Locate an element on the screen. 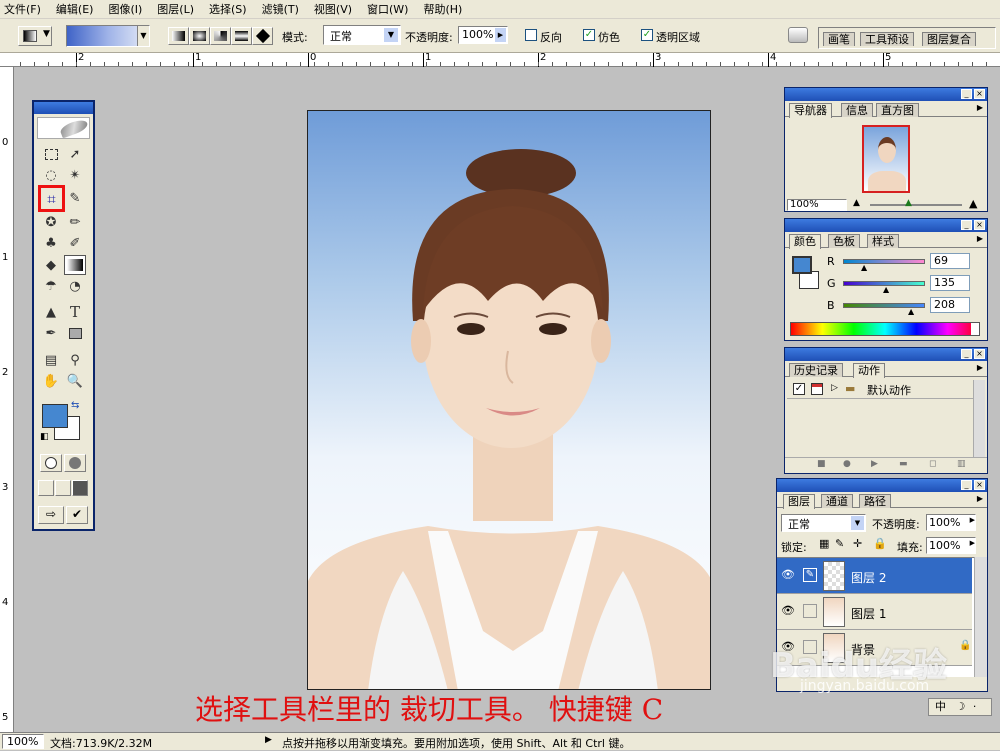 The image size is (1000, 751). full-screen-menu-mode-icon is located at coordinates (63, 488).